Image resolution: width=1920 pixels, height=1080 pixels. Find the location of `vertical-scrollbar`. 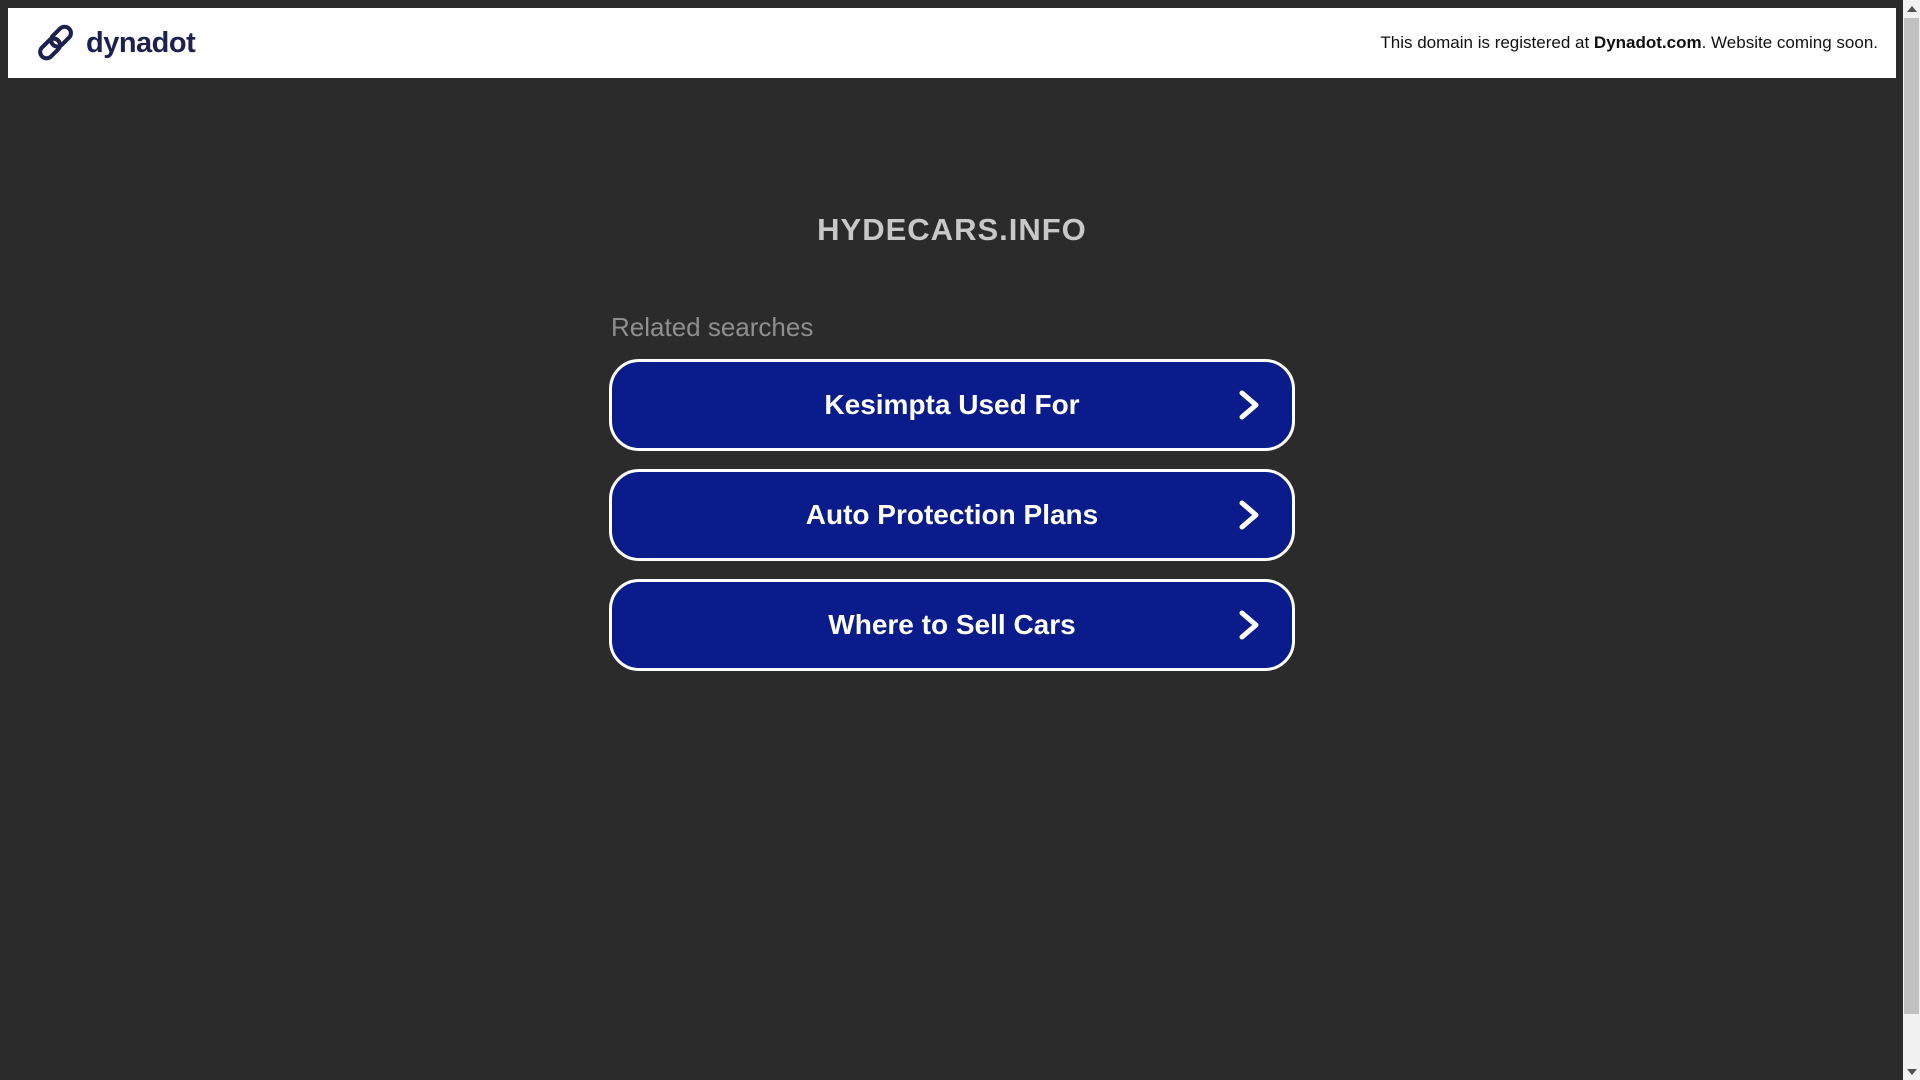

vertical-scrollbar is located at coordinates (1911, 540).